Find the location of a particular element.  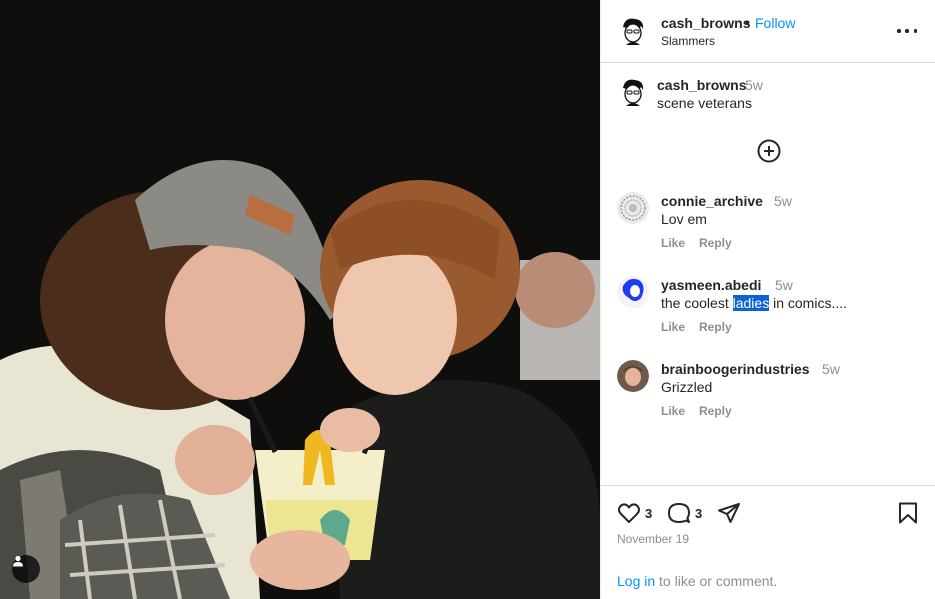

comment-count: 3 is located at coordinates (698, 513).